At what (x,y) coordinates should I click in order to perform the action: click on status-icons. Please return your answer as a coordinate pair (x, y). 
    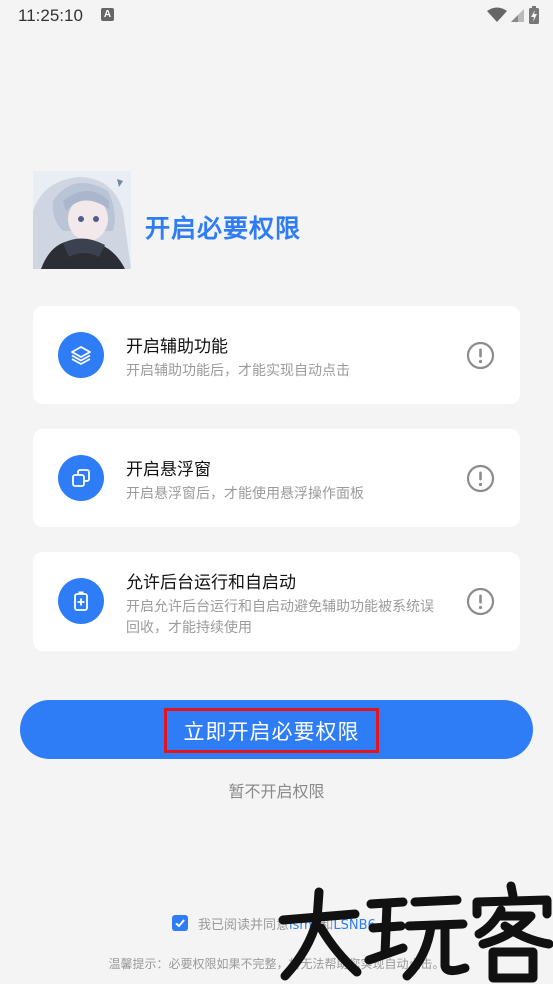
    Looking at the image, I should click on (513, 15).